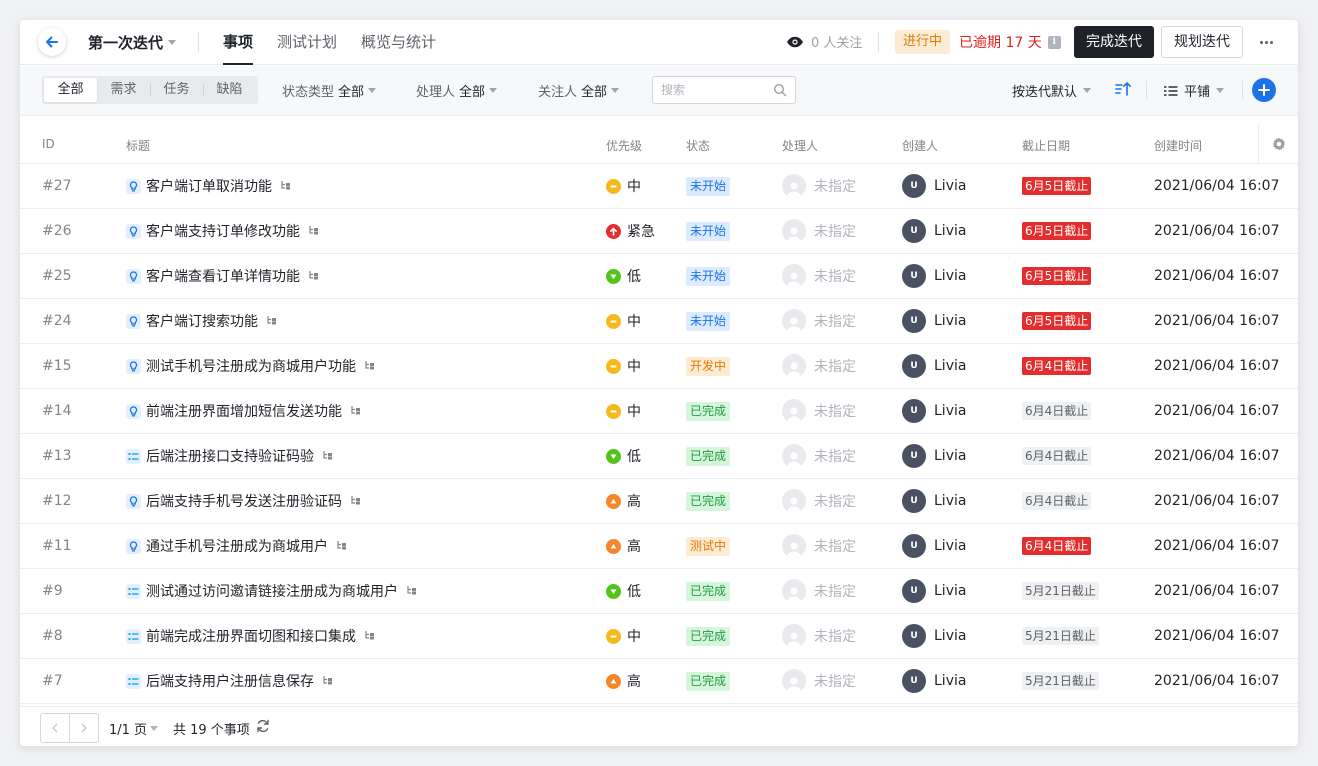 The width and height of the screenshot is (1318, 766). I want to click on more-options-icon, so click(1266, 42).